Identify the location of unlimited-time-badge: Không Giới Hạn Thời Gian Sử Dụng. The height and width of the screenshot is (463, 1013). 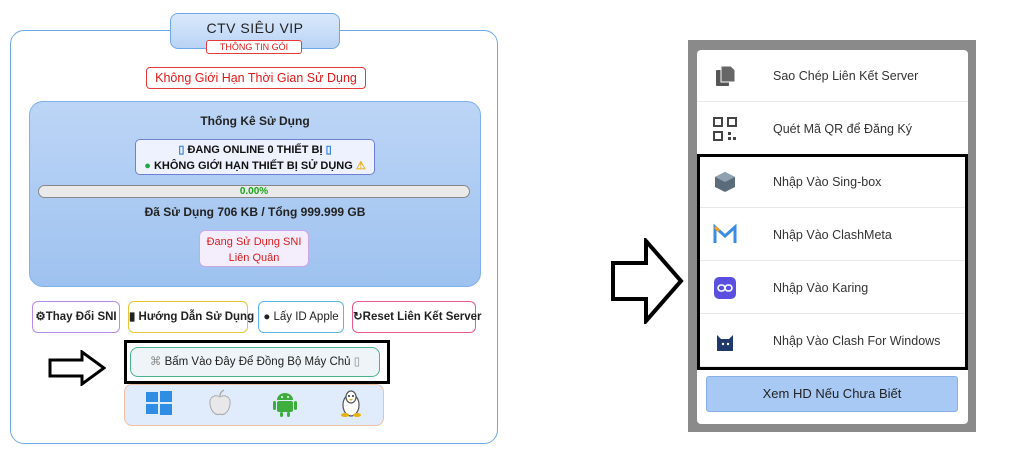
(256, 78).